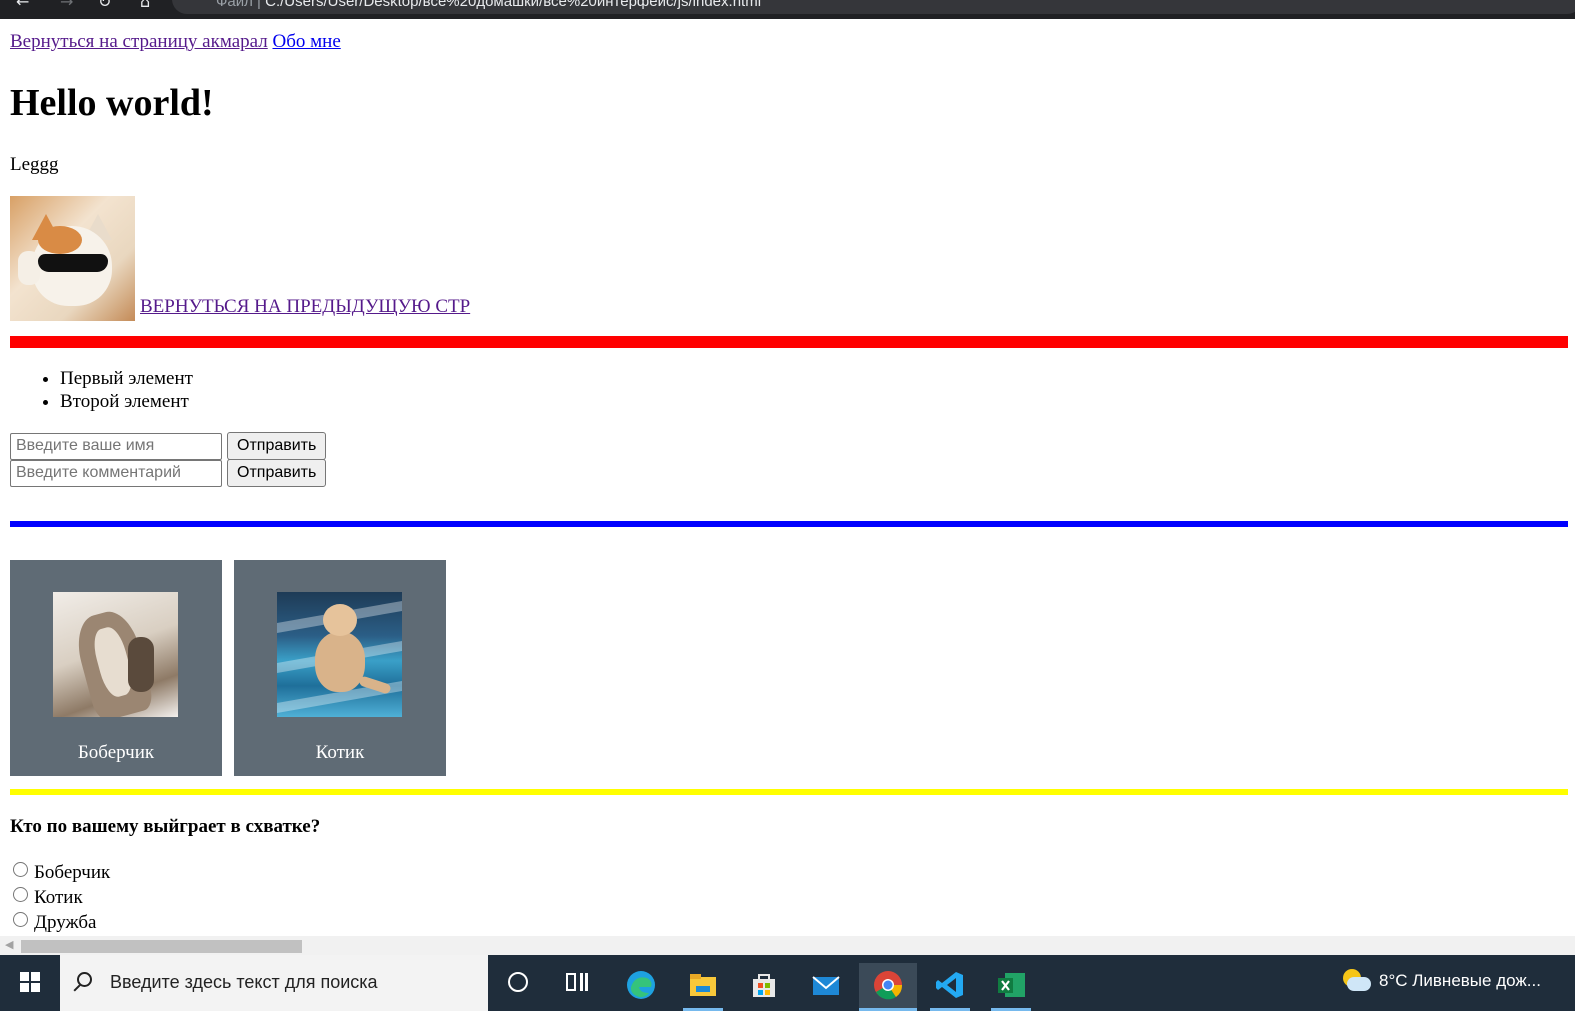 The image size is (1575, 1011). I want to click on page-title: Hello world!, so click(112, 103).